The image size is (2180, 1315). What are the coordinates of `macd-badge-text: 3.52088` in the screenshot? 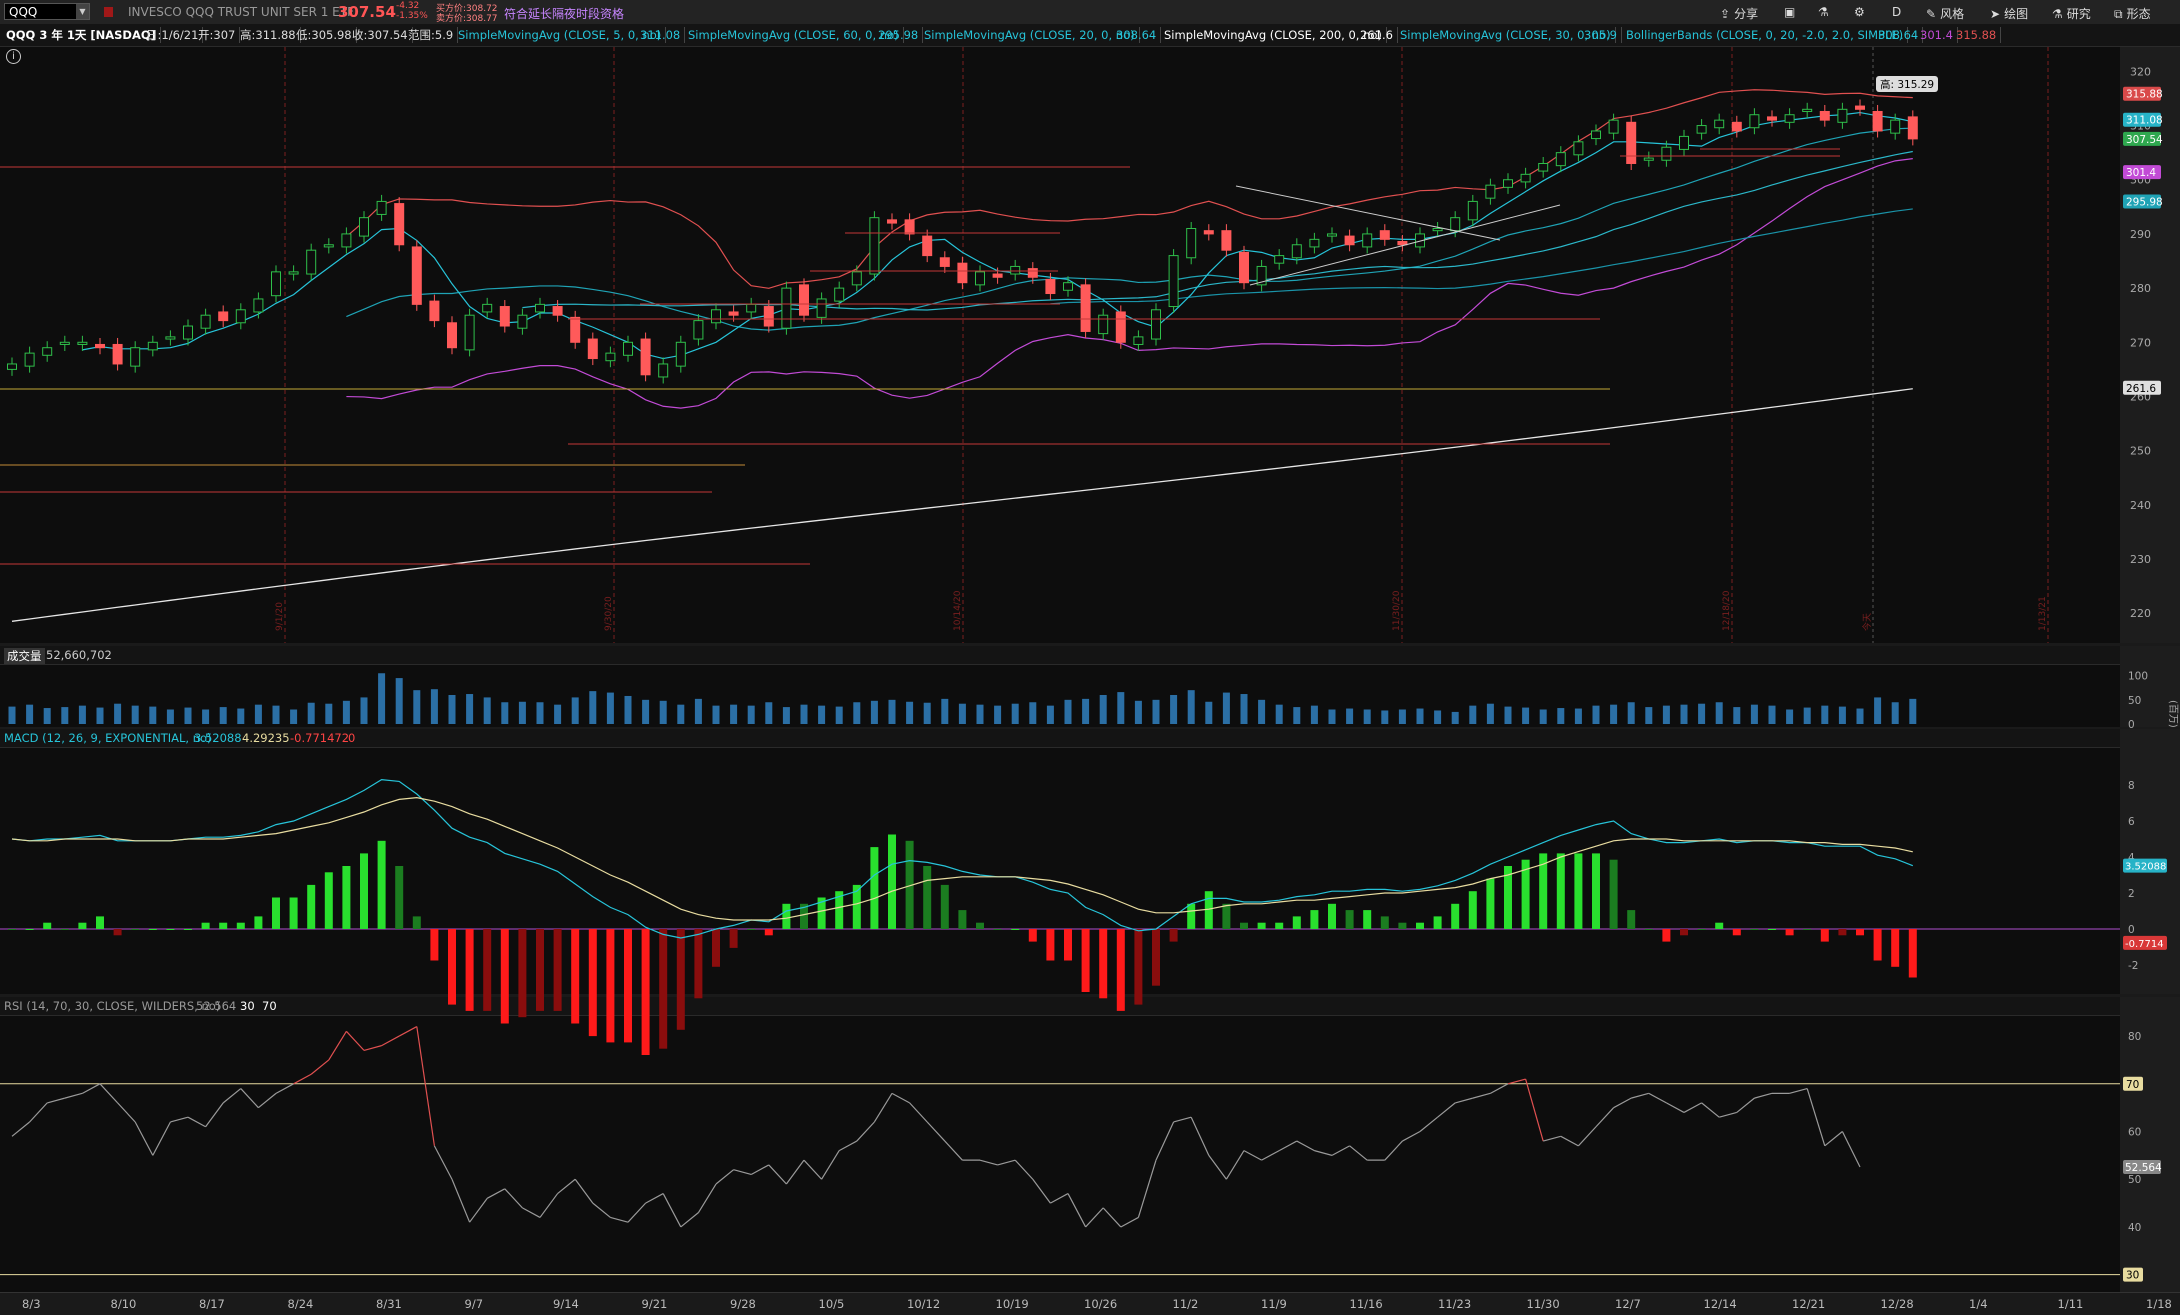 It's located at (2145, 867).